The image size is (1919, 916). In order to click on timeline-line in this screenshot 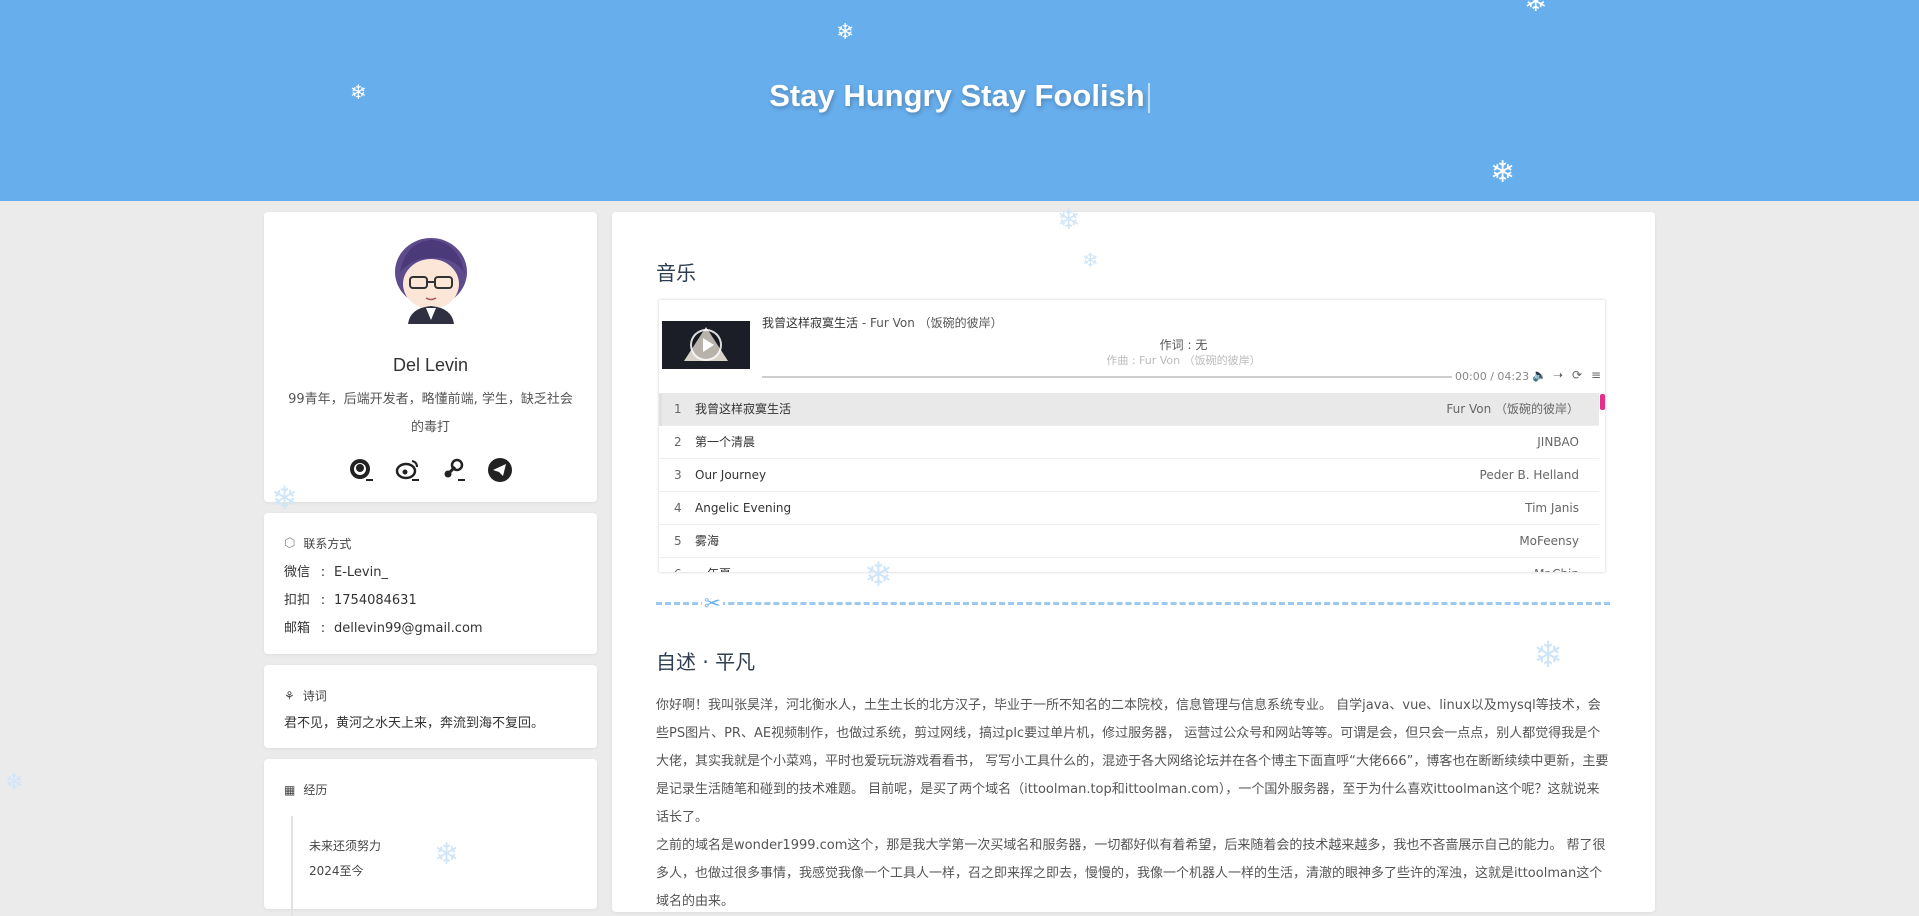, I will do `click(292, 866)`.